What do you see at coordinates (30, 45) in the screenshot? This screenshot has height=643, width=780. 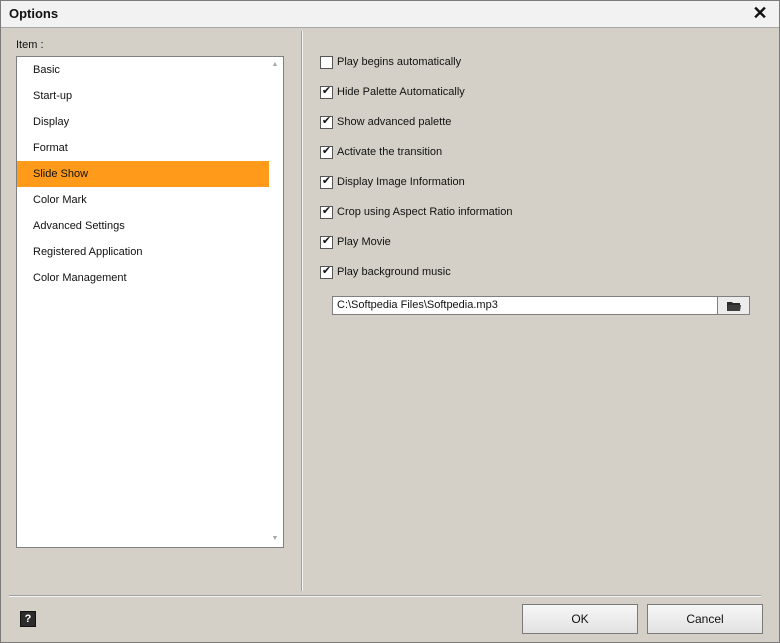 I see `item-list-label: Item :` at bounding box center [30, 45].